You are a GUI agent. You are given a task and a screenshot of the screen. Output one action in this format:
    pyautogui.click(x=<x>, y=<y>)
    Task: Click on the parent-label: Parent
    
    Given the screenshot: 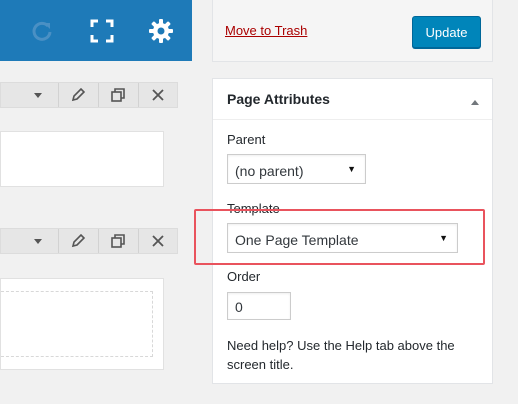 What is the action you would take?
    pyautogui.click(x=246, y=139)
    